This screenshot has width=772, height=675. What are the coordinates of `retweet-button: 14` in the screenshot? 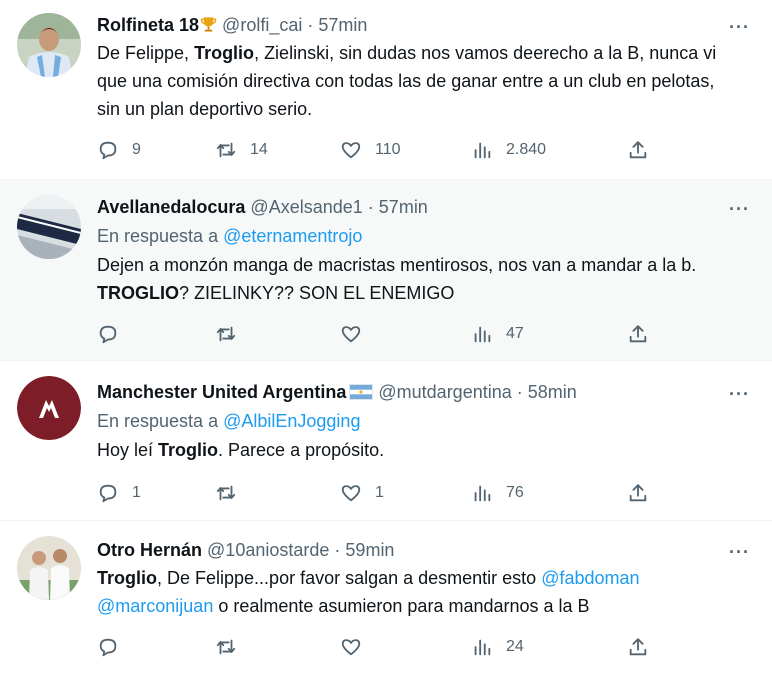 It's located at (241, 150).